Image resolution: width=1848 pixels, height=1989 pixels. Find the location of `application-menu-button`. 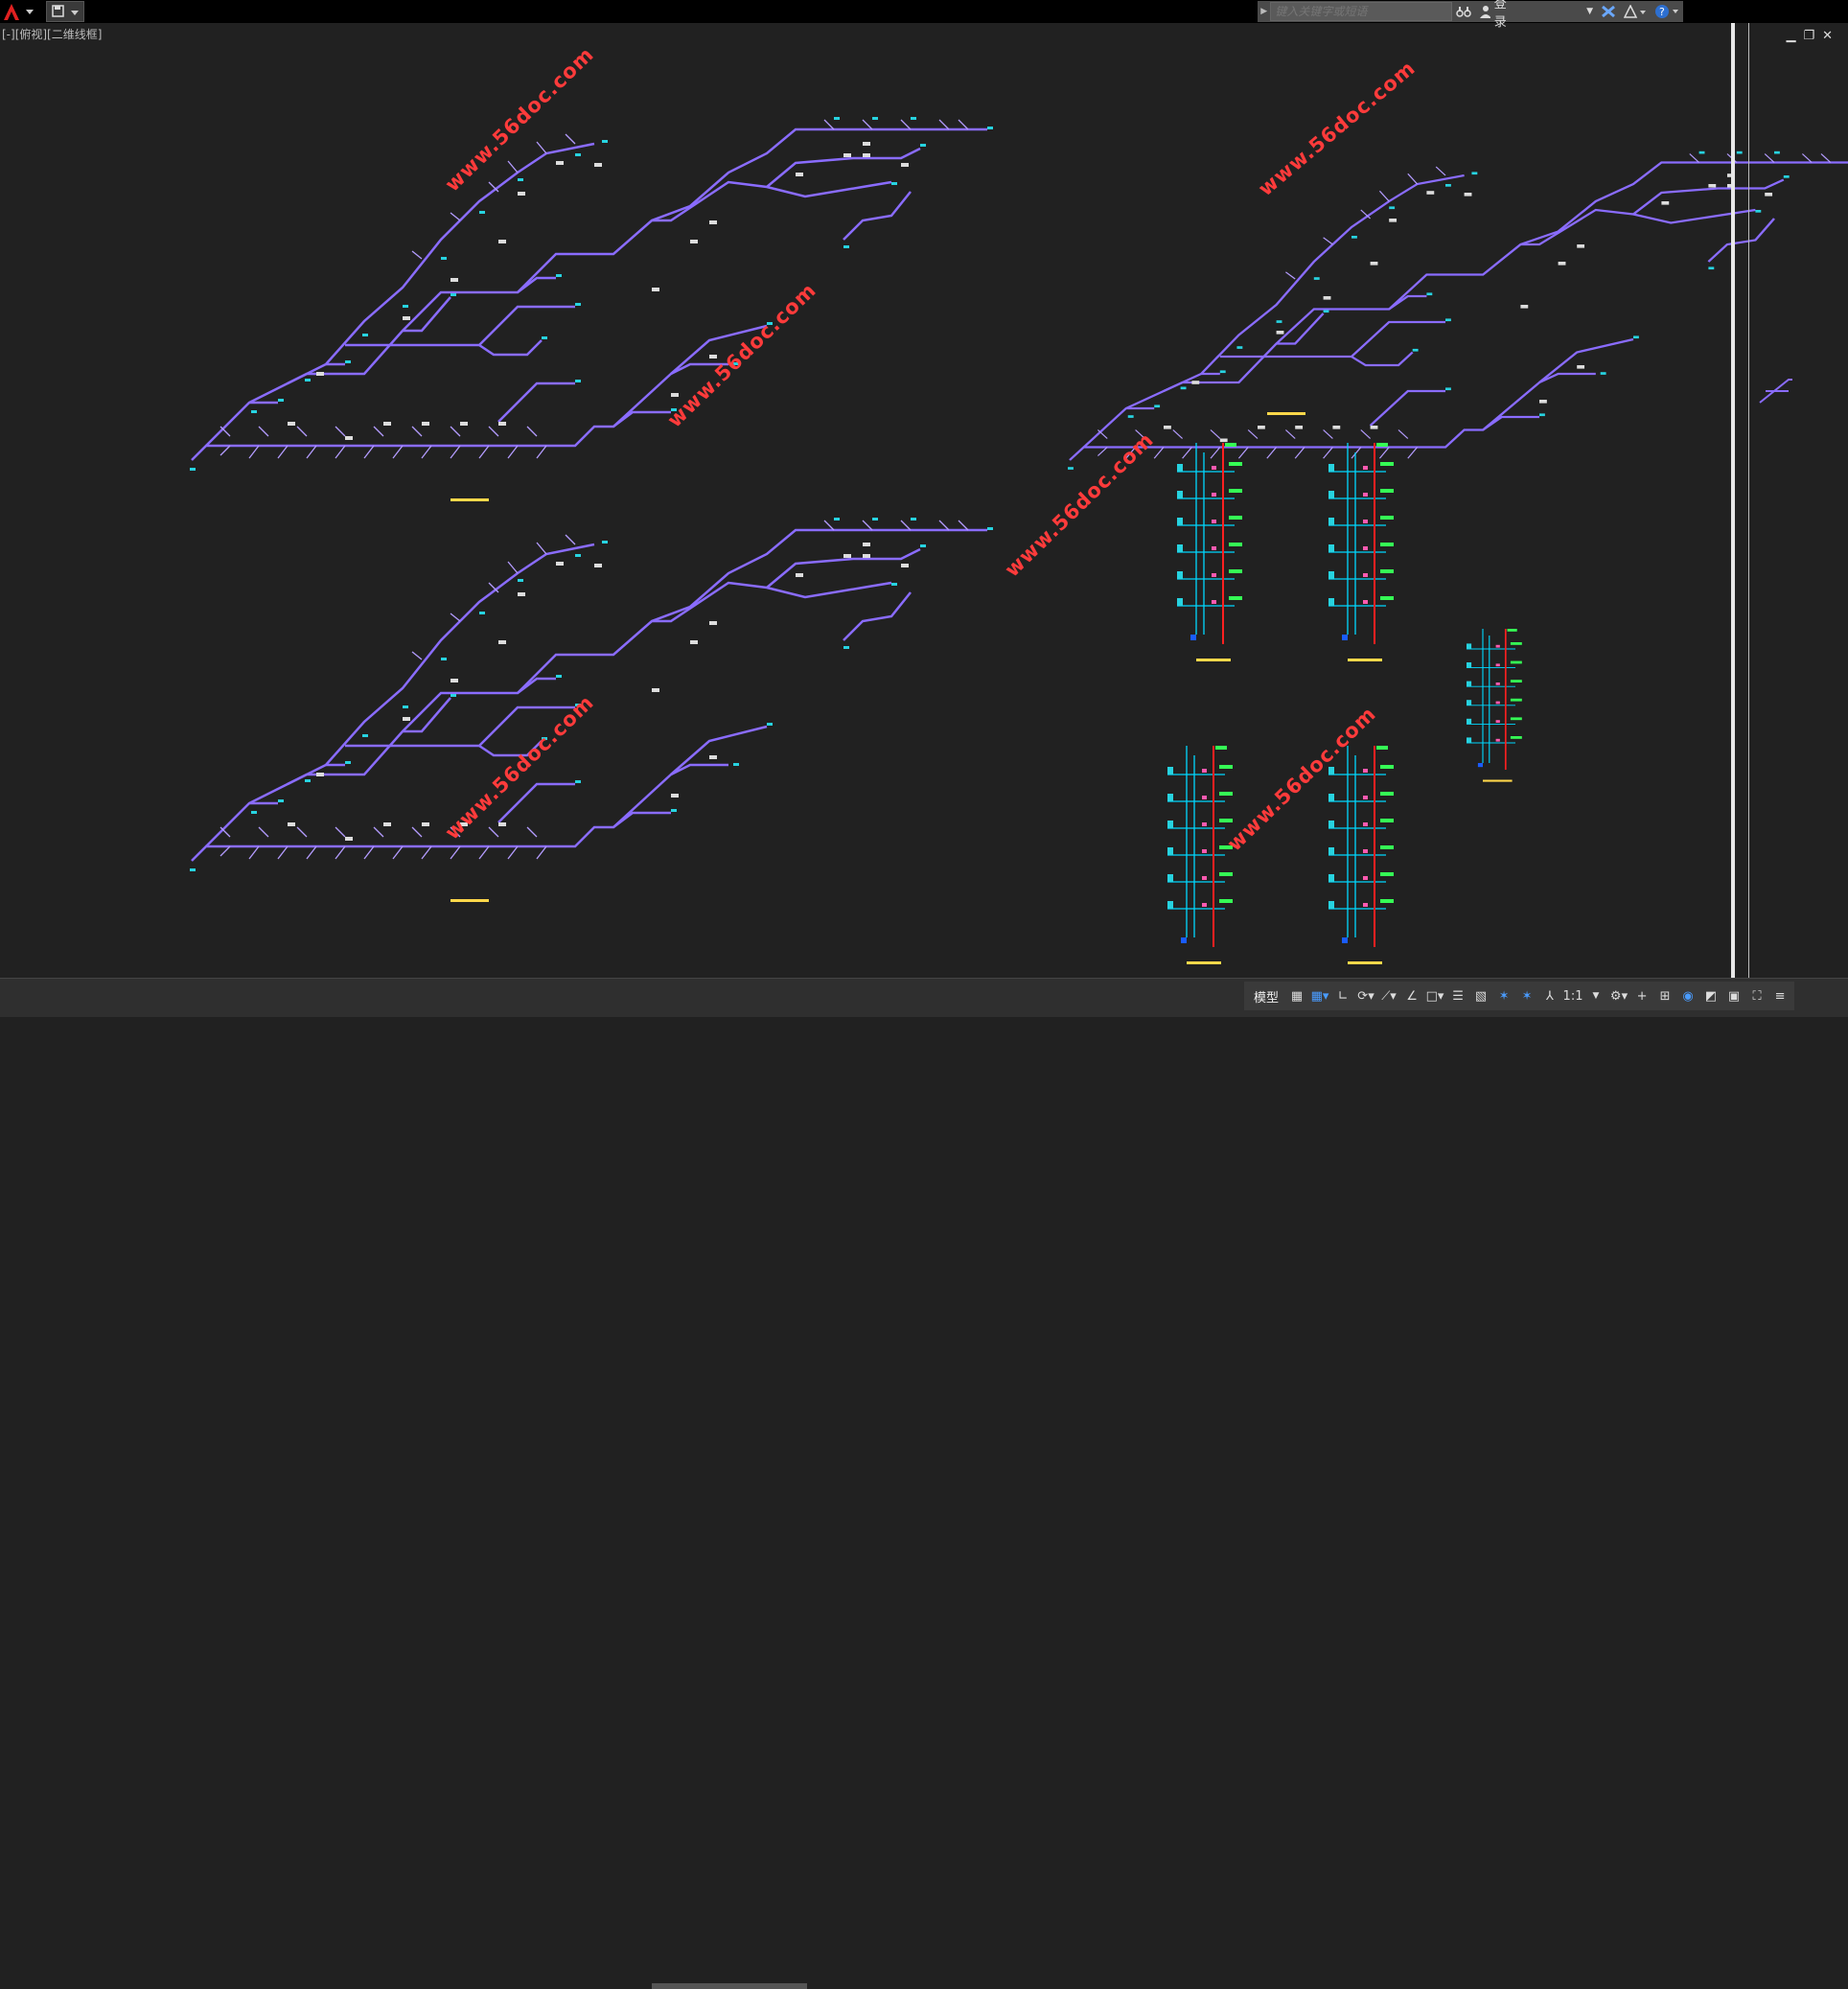

application-menu-button is located at coordinates (21, 11).